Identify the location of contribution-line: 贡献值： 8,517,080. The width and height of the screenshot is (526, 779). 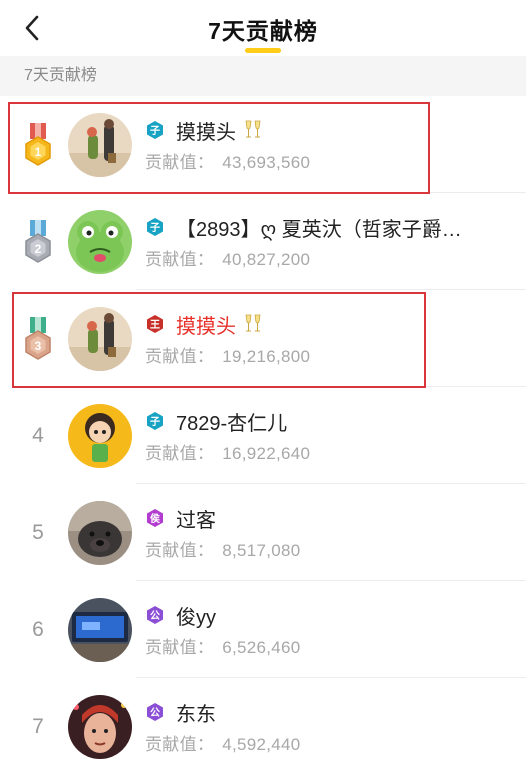
(335, 548).